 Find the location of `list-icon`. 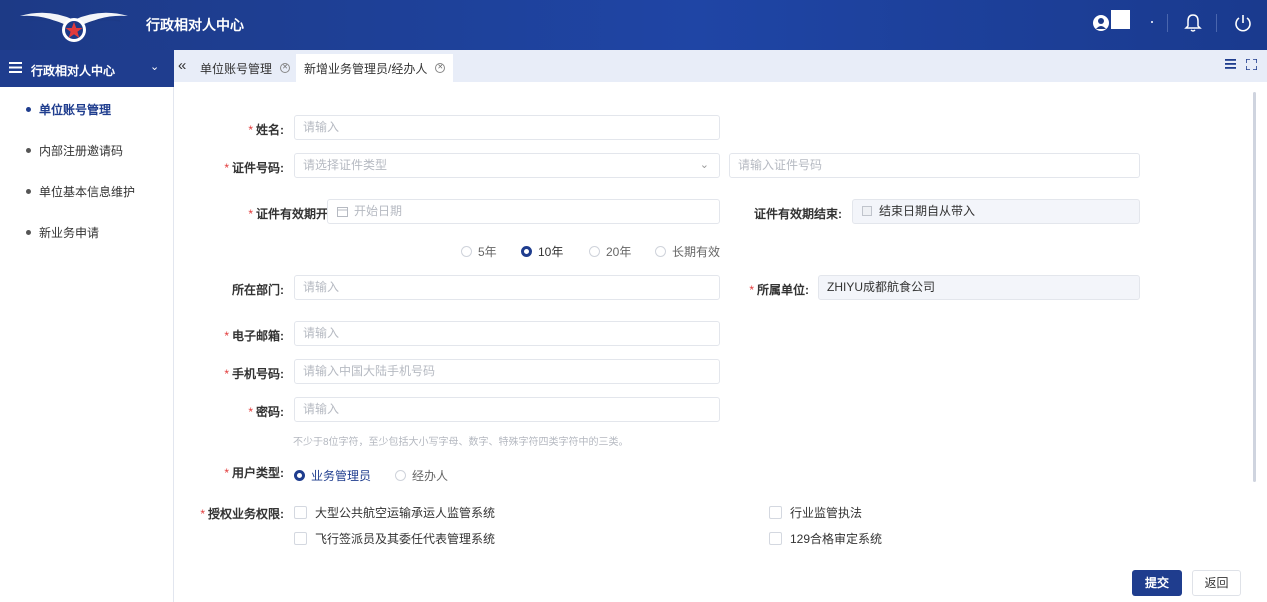

list-icon is located at coordinates (1230, 64).